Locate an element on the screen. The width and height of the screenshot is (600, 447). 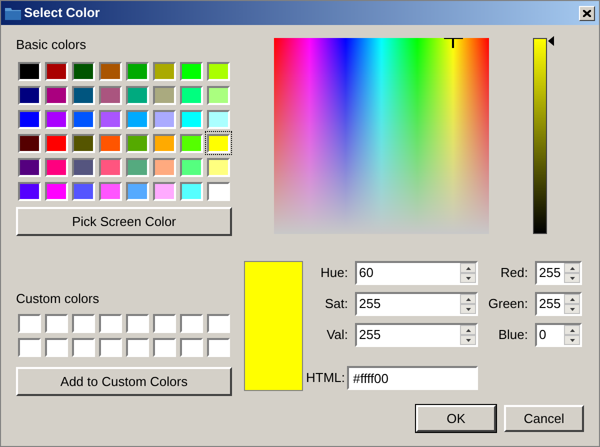
window-title: Select Color is located at coordinates (62, 13).